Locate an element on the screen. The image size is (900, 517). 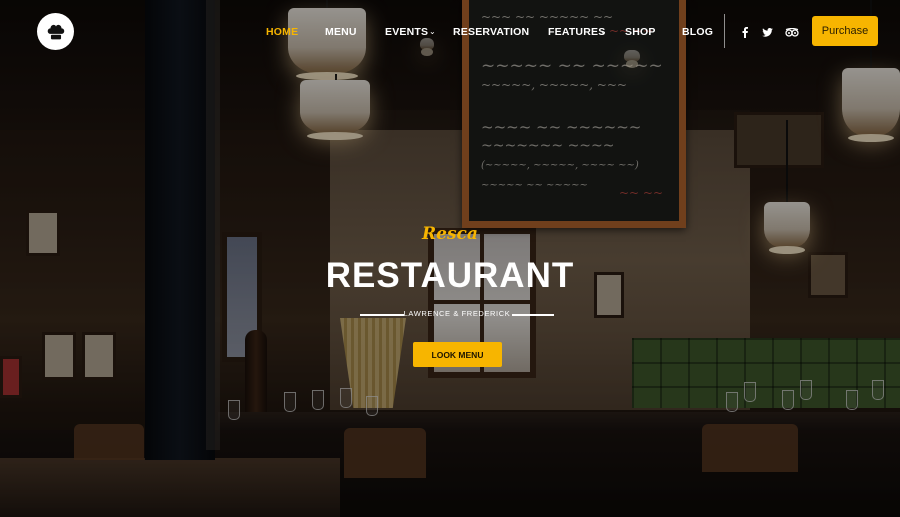
nav-blog: BLOG is located at coordinates (697, 32).